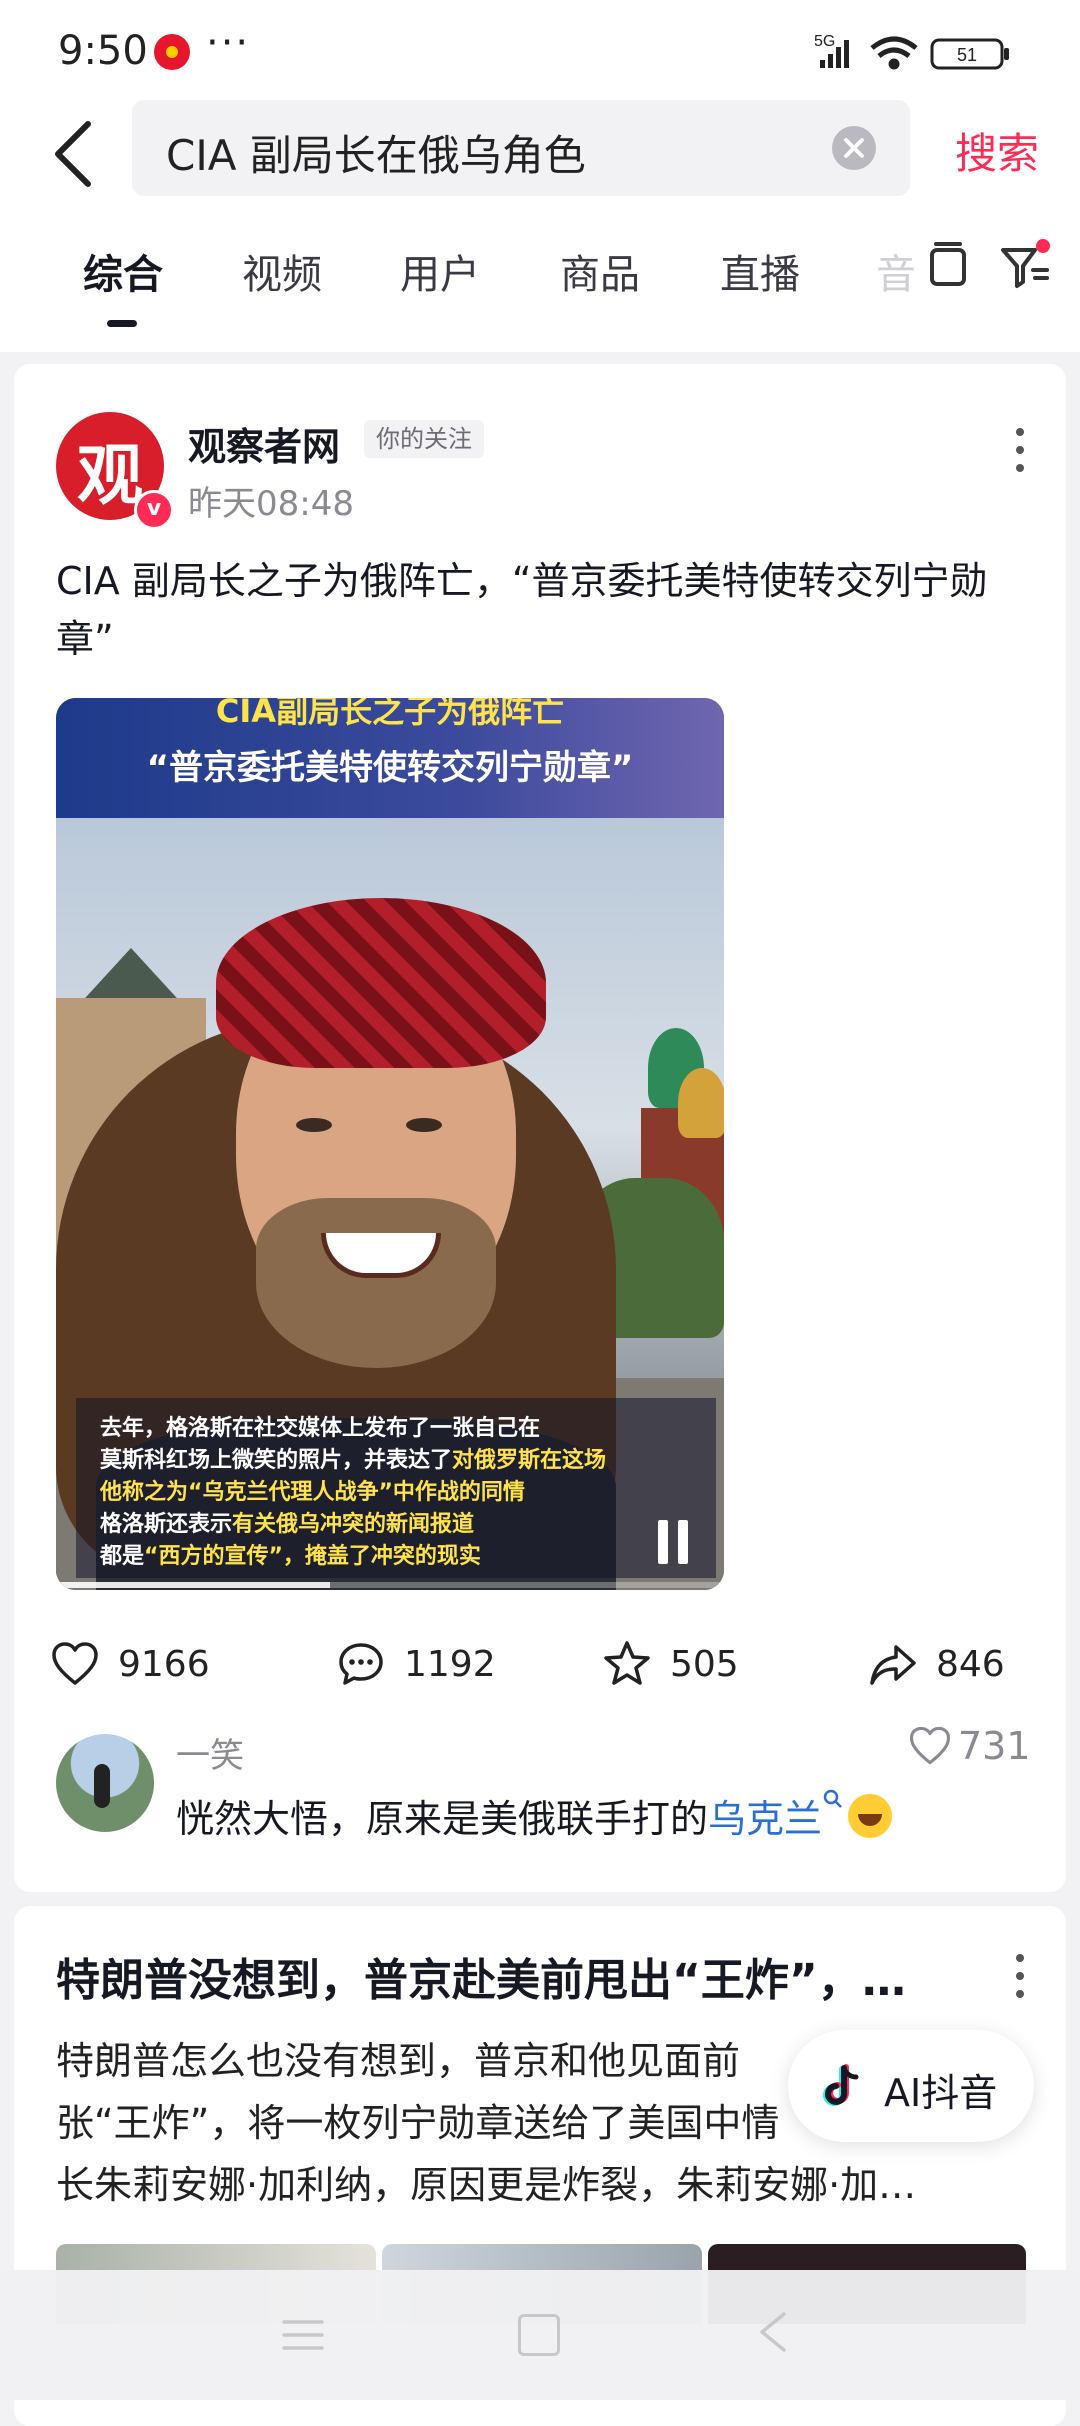 The height and width of the screenshot is (2426, 1080). Describe the element at coordinates (282, 271) in the screenshot. I see `tab-video: 视频` at that location.